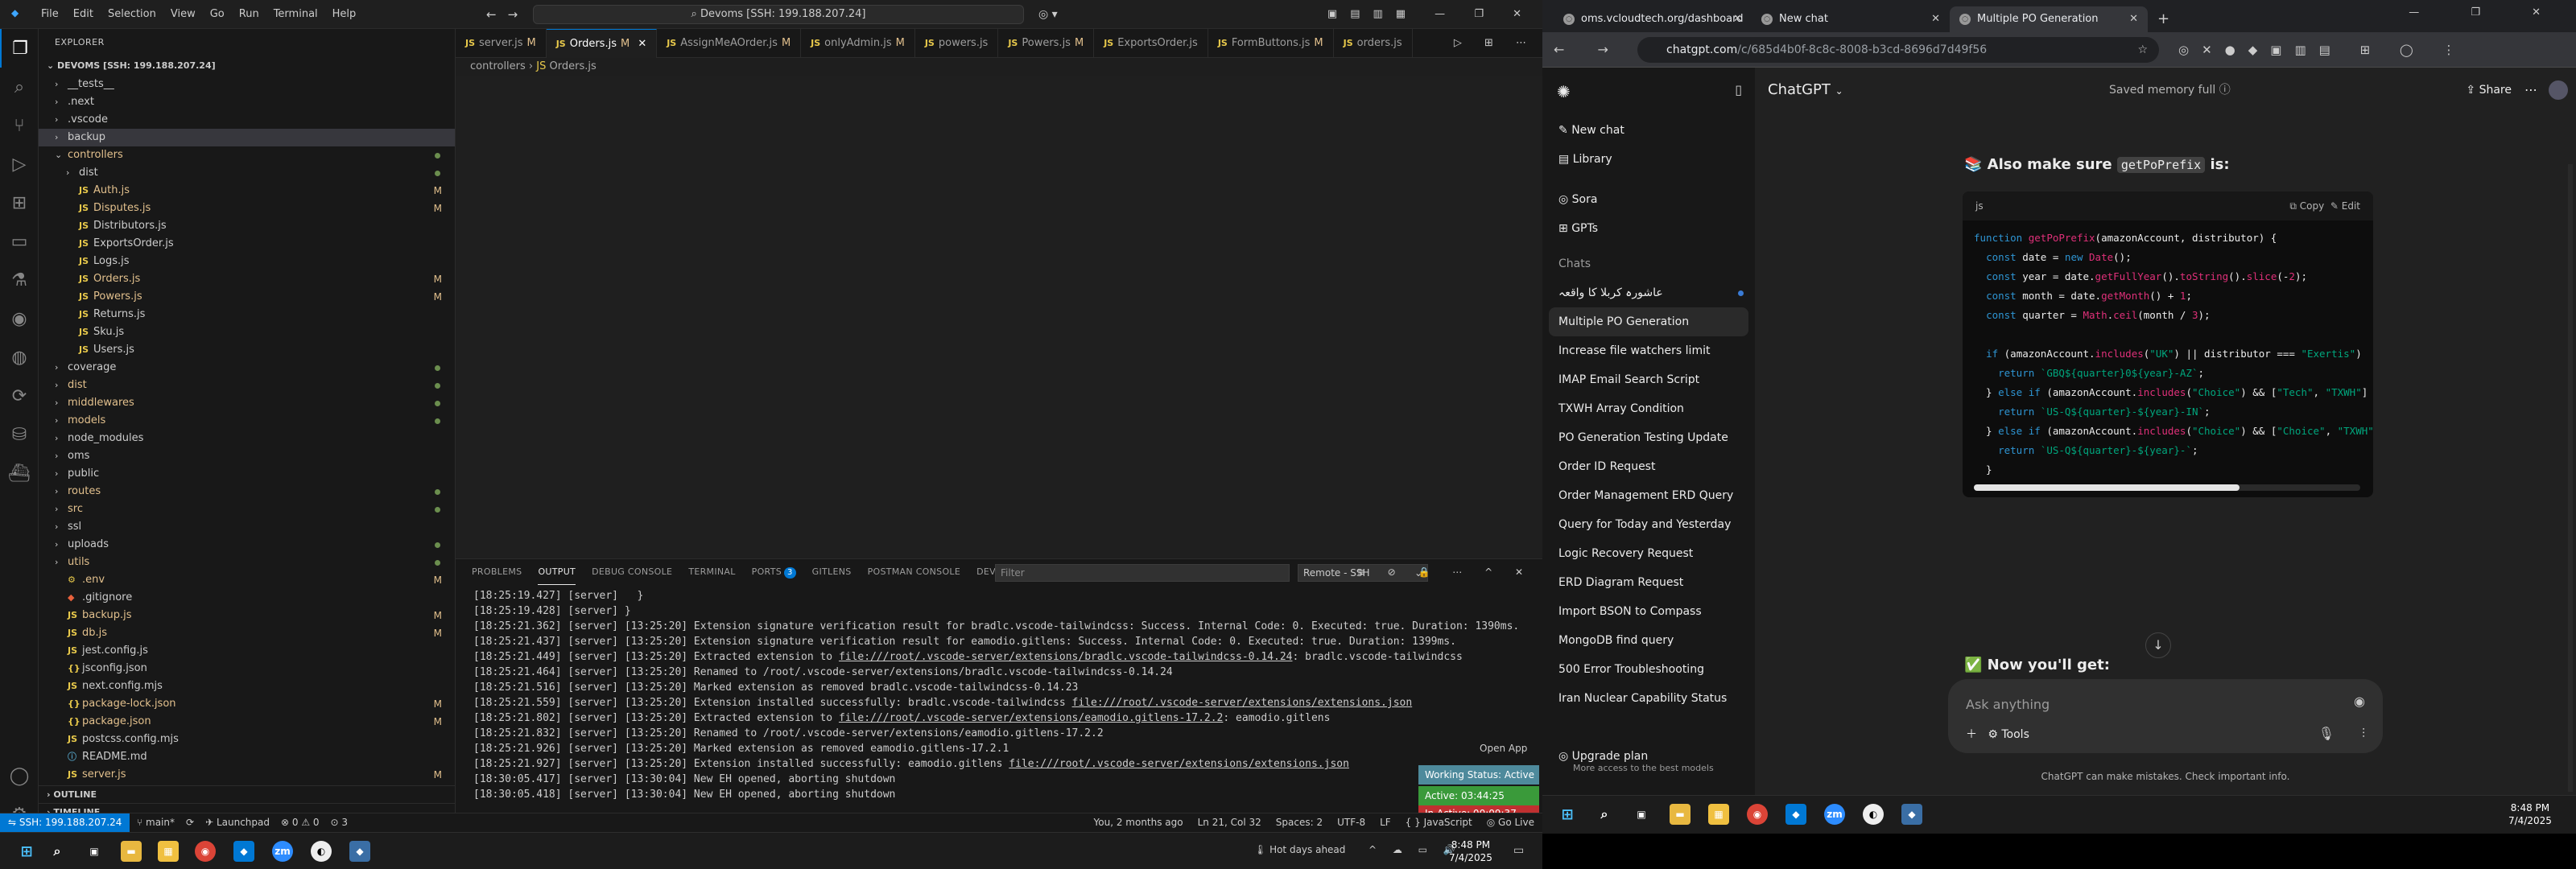 The height and width of the screenshot is (869, 2576). Describe the element at coordinates (247, 297) in the screenshot. I see `tree-item: JS Powers.js M` at that location.